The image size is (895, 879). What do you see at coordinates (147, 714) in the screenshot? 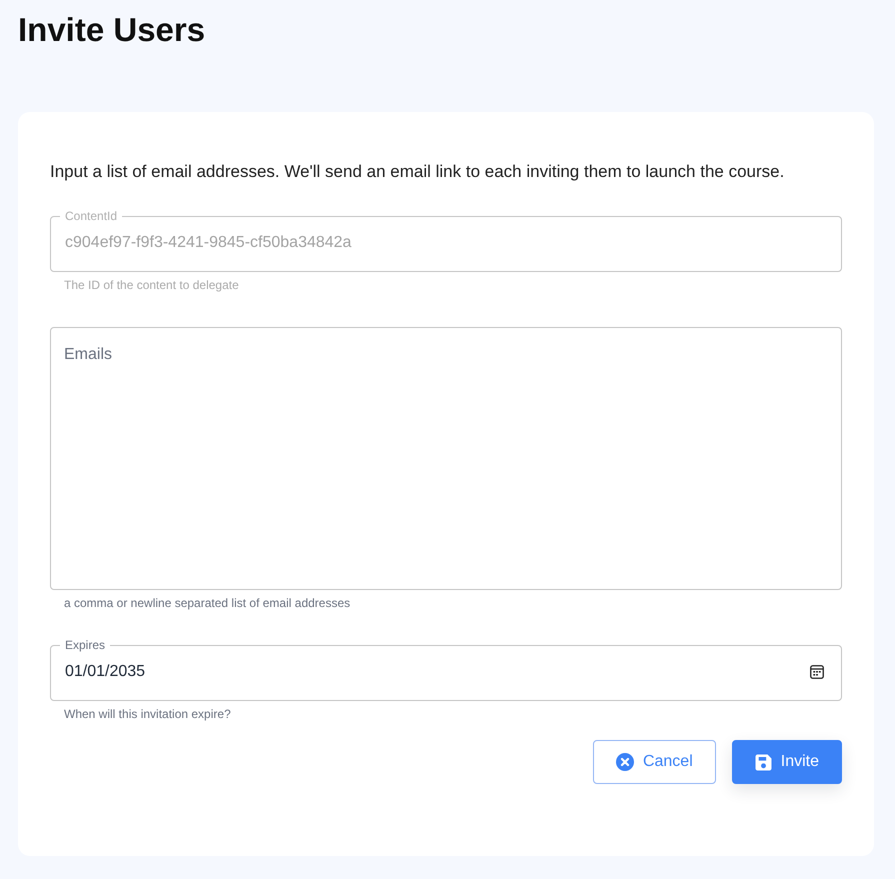
I see `helper-text: When will this invitation expire?` at bounding box center [147, 714].